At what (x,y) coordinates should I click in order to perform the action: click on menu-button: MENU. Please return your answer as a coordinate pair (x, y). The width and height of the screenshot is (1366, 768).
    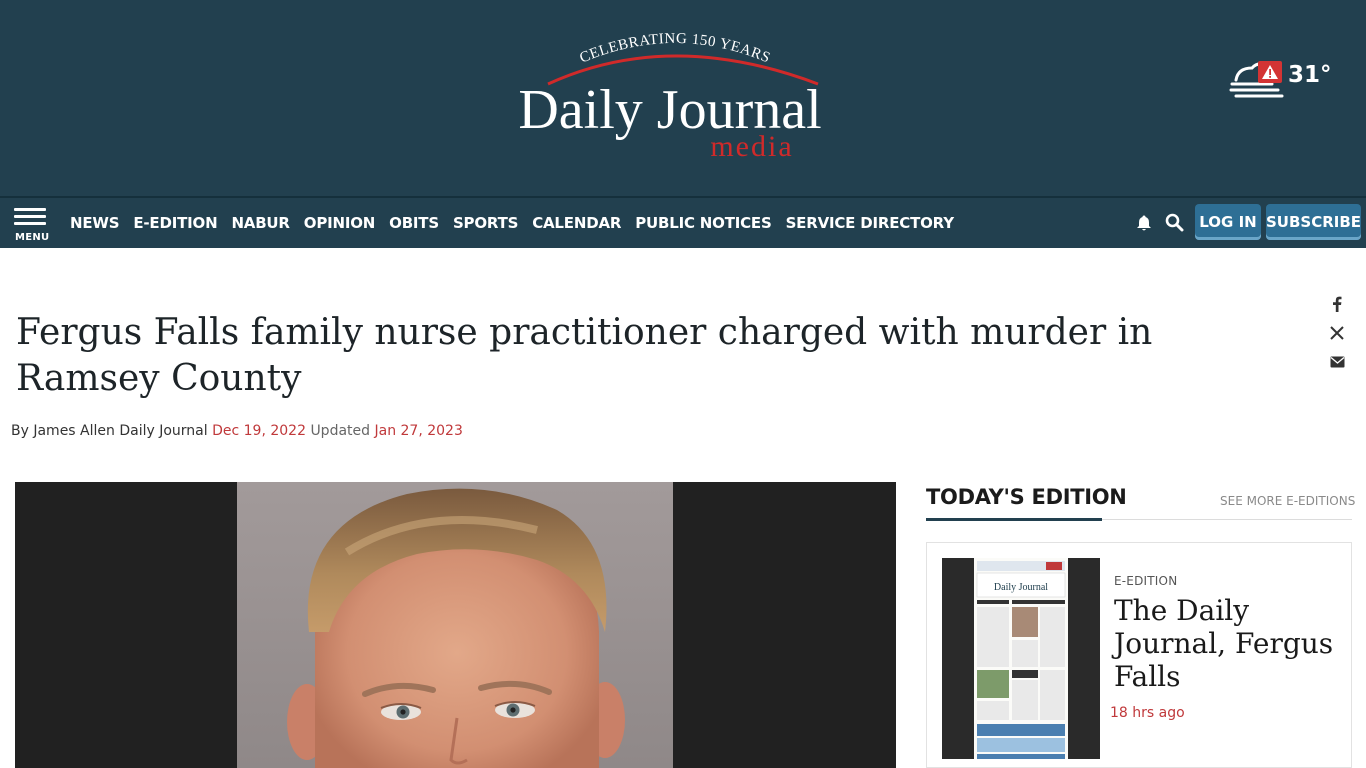
    Looking at the image, I should click on (32, 226).